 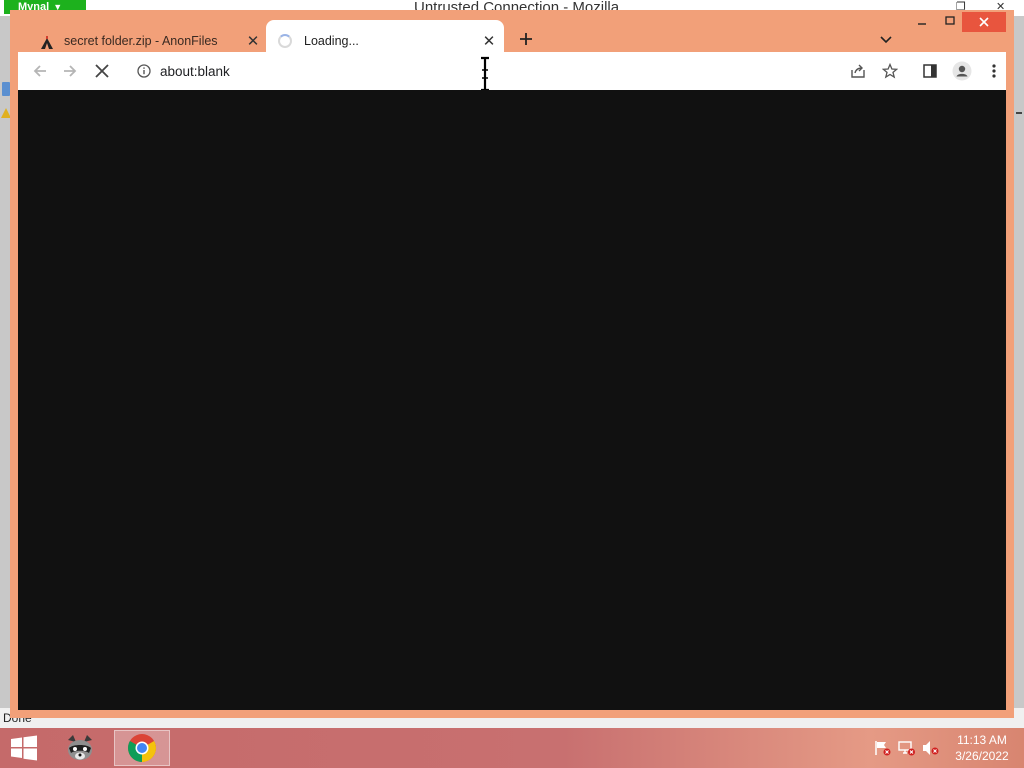 I want to click on arrow-right-icon, so click(x=70, y=71).